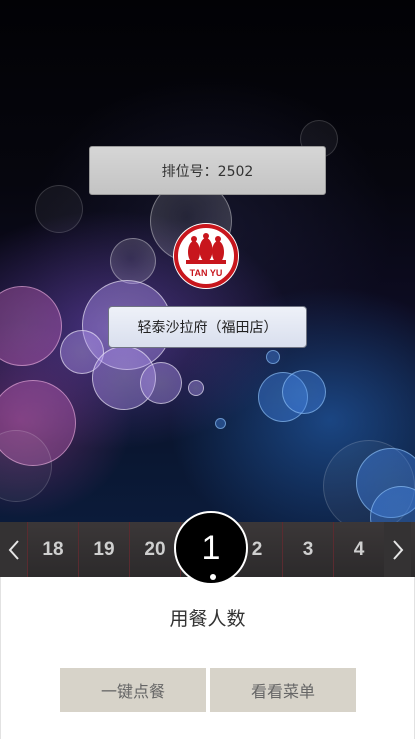 The height and width of the screenshot is (739, 415). I want to click on chevron-right-icon, so click(397, 549).